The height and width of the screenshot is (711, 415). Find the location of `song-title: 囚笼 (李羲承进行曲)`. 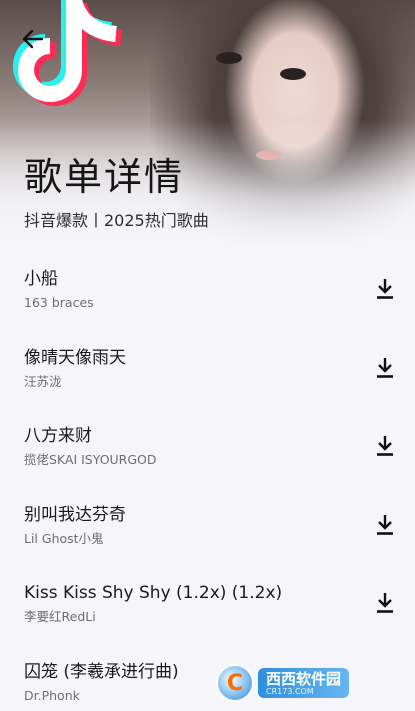

song-title: 囚笼 (李羲承进行曲) is located at coordinates (101, 671).